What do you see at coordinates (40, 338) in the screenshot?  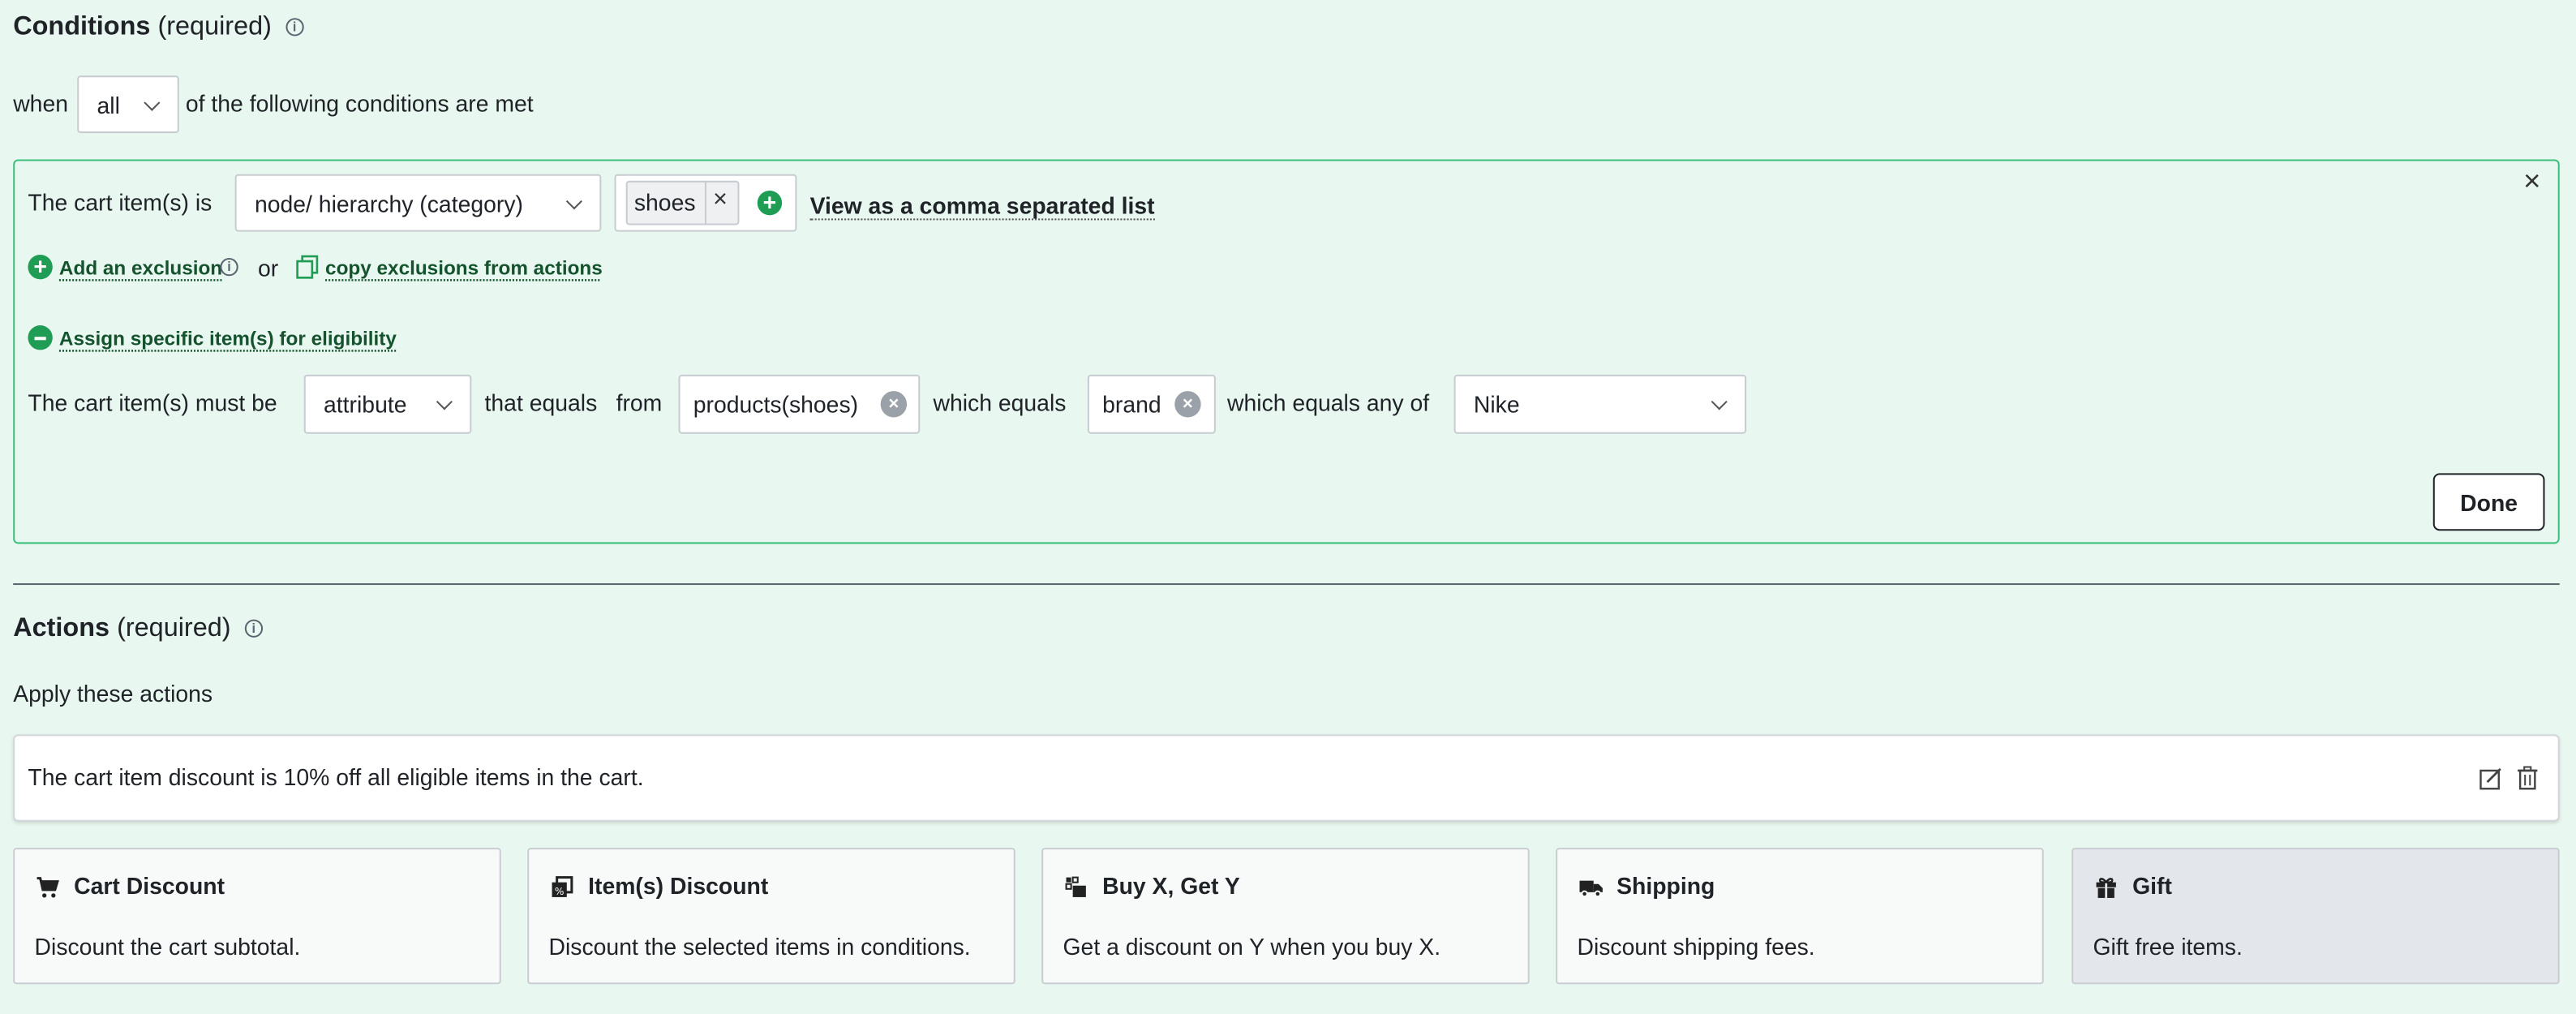 I see `remove-eligibility-icon` at bounding box center [40, 338].